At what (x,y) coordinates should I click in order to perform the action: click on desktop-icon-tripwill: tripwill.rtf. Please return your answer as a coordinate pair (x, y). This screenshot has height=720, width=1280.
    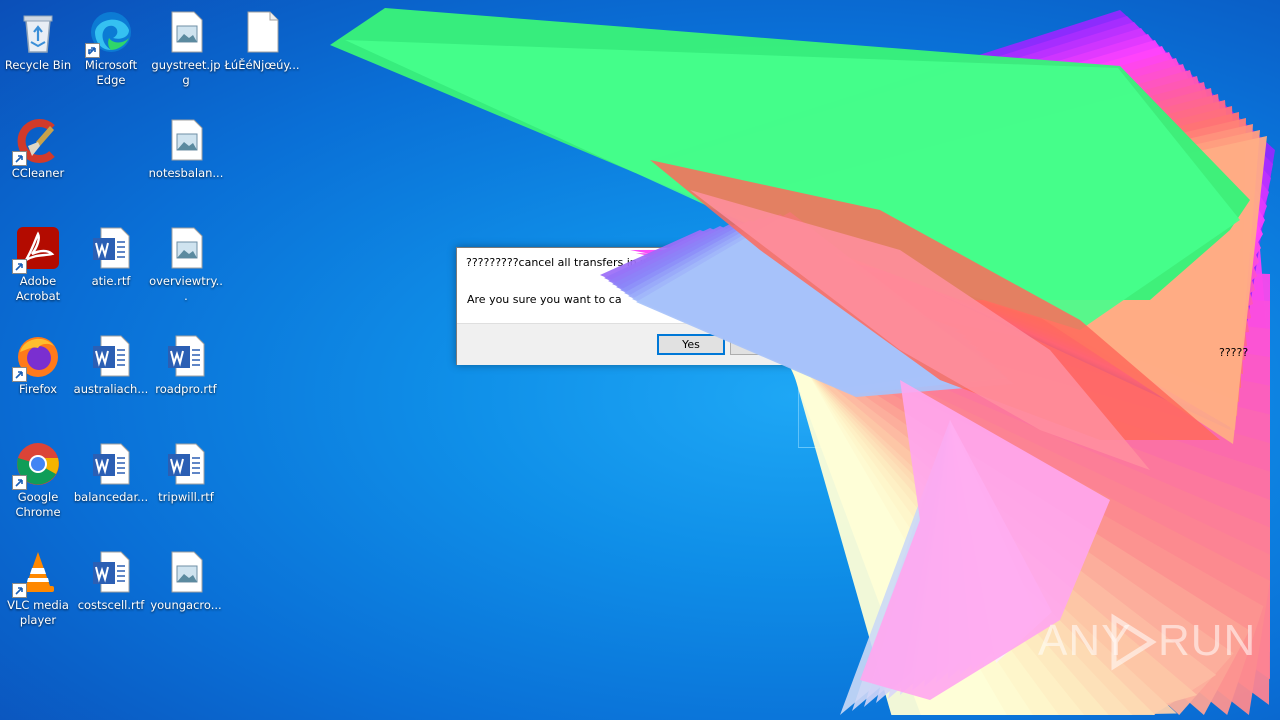
    Looking at the image, I should click on (186, 484).